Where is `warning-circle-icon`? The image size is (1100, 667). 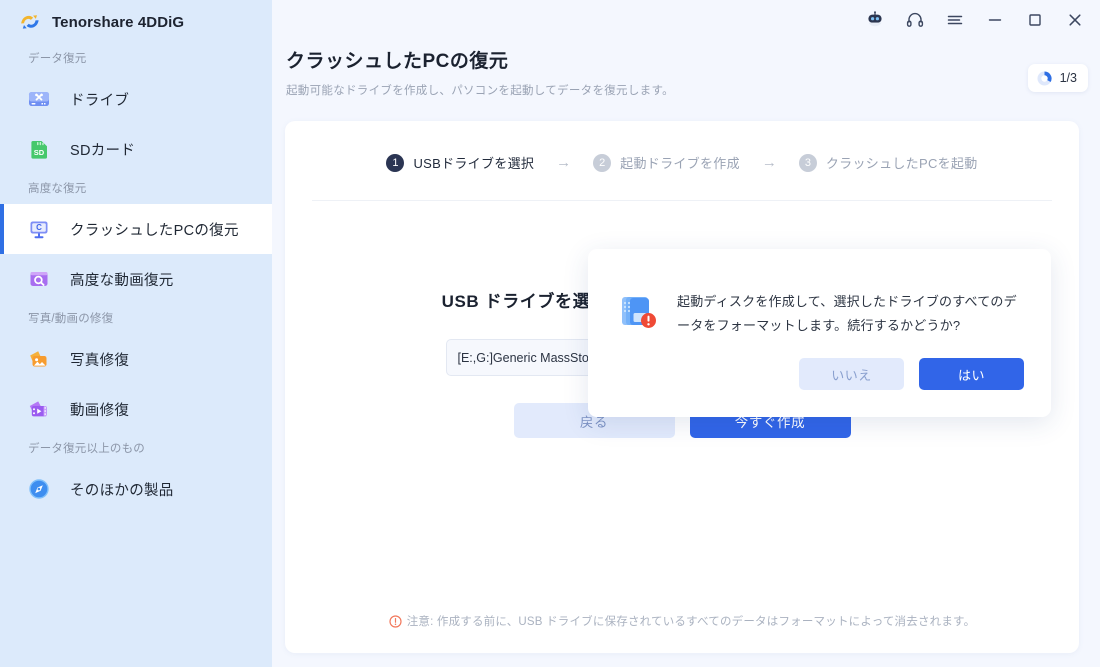 warning-circle-icon is located at coordinates (395, 621).